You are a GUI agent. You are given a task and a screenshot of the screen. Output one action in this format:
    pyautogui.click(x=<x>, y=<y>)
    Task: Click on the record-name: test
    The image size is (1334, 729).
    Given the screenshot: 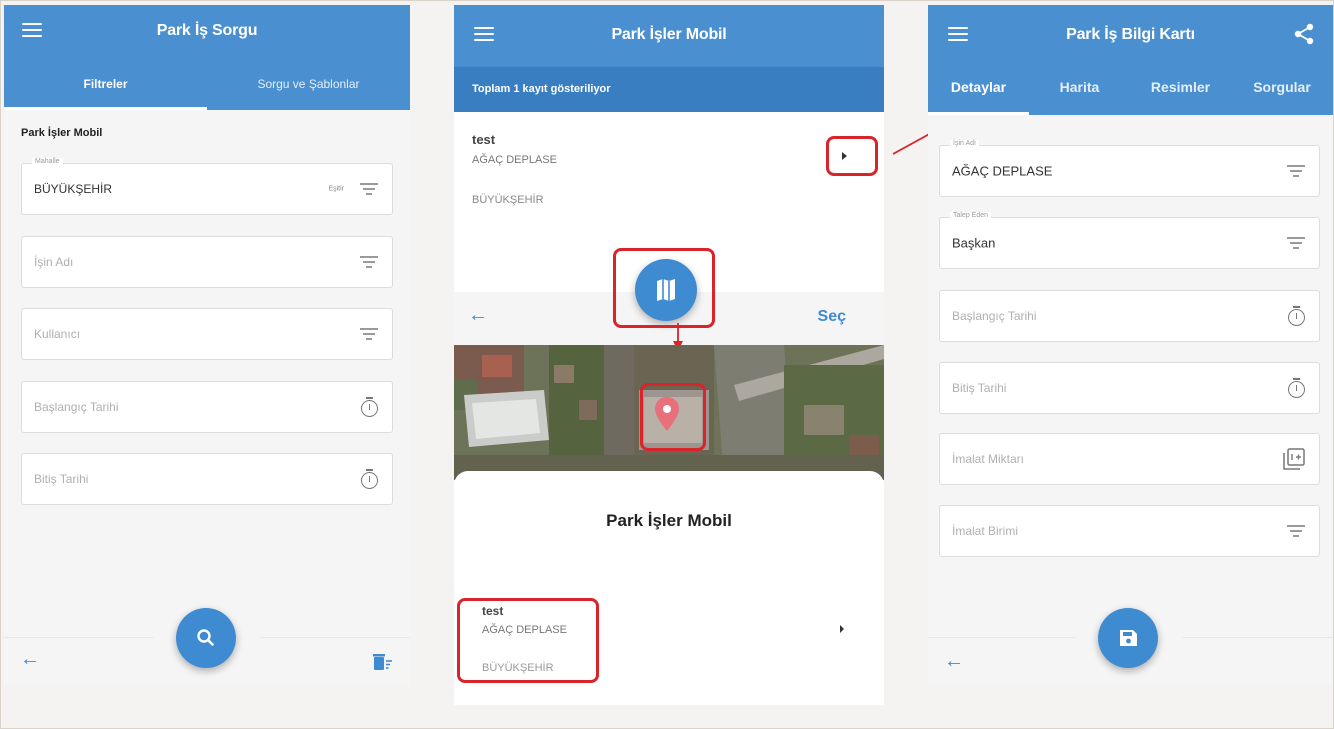 What is the action you would take?
    pyautogui.click(x=484, y=139)
    